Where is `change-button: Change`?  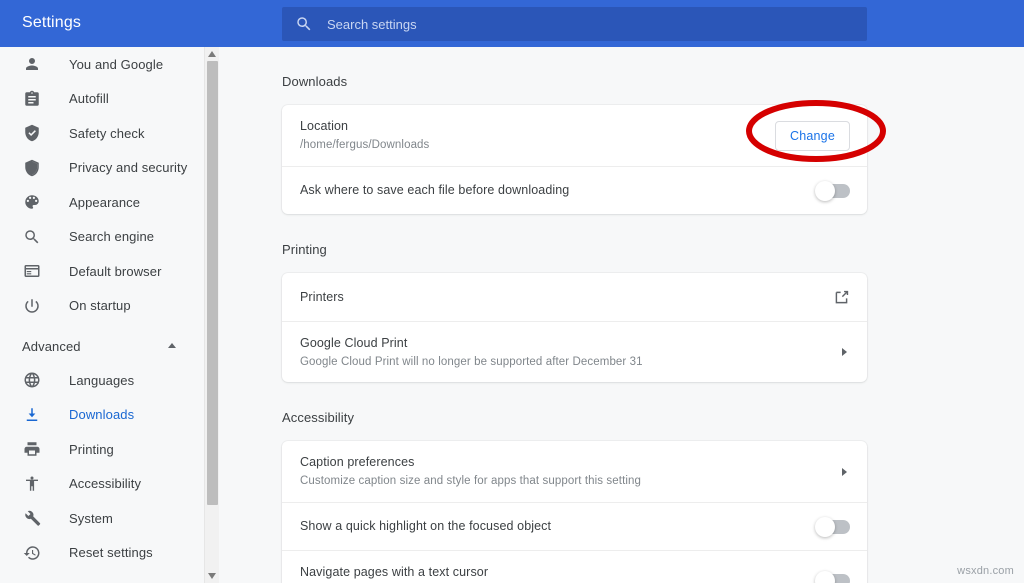
change-button: Change is located at coordinates (812, 135).